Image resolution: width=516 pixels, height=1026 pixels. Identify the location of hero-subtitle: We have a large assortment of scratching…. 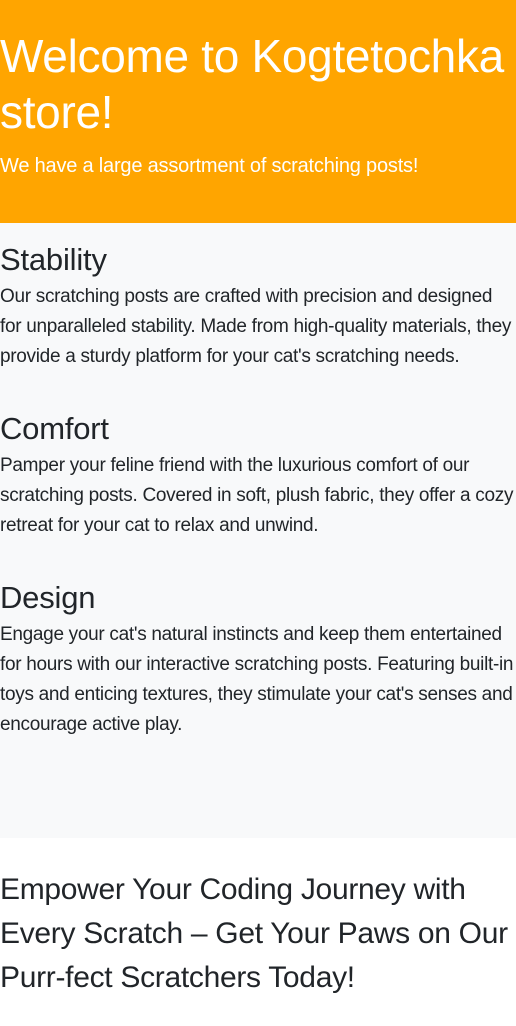
(209, 166).